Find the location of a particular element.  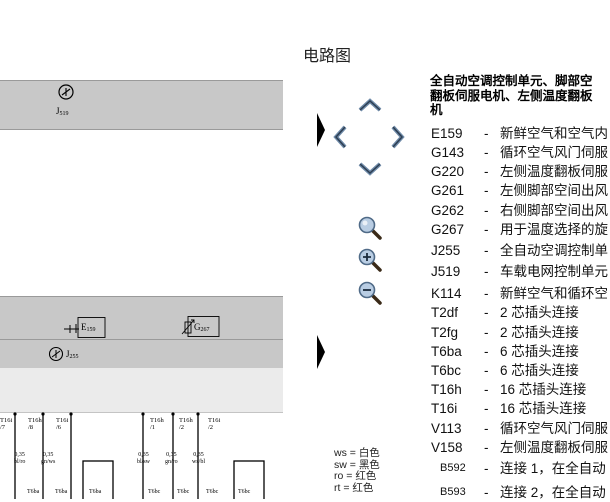

component-label-g267: G267 is located at coordinates (202, 327).